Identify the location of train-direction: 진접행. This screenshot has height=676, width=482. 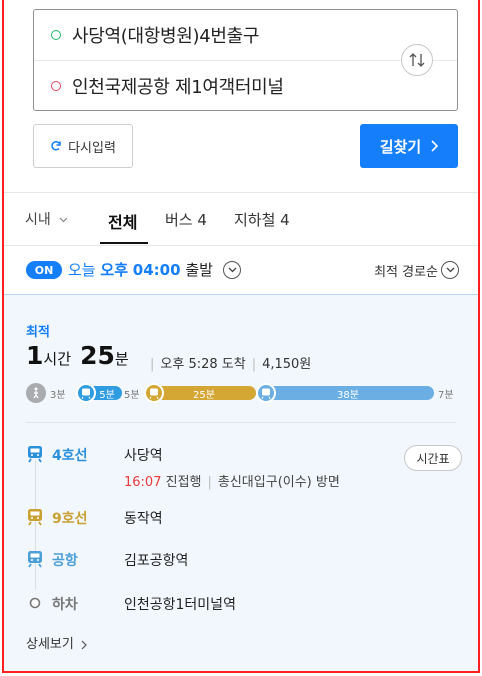
(183, 482).